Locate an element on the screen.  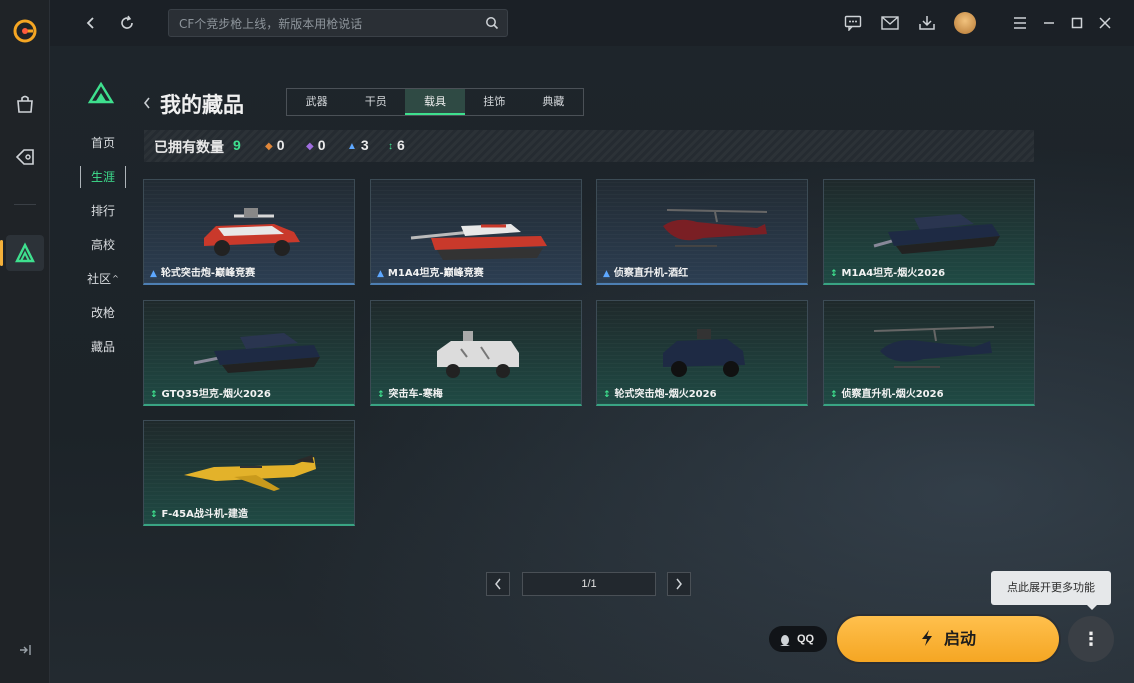
tier-value: 3 is located at coordinates (364, 145).